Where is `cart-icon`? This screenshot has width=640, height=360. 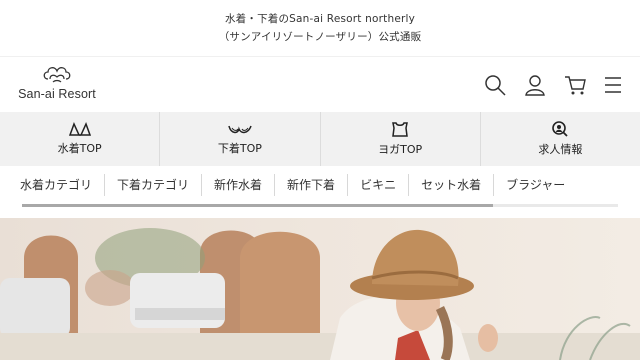 cart-icon is located at coordinates (575, 85).